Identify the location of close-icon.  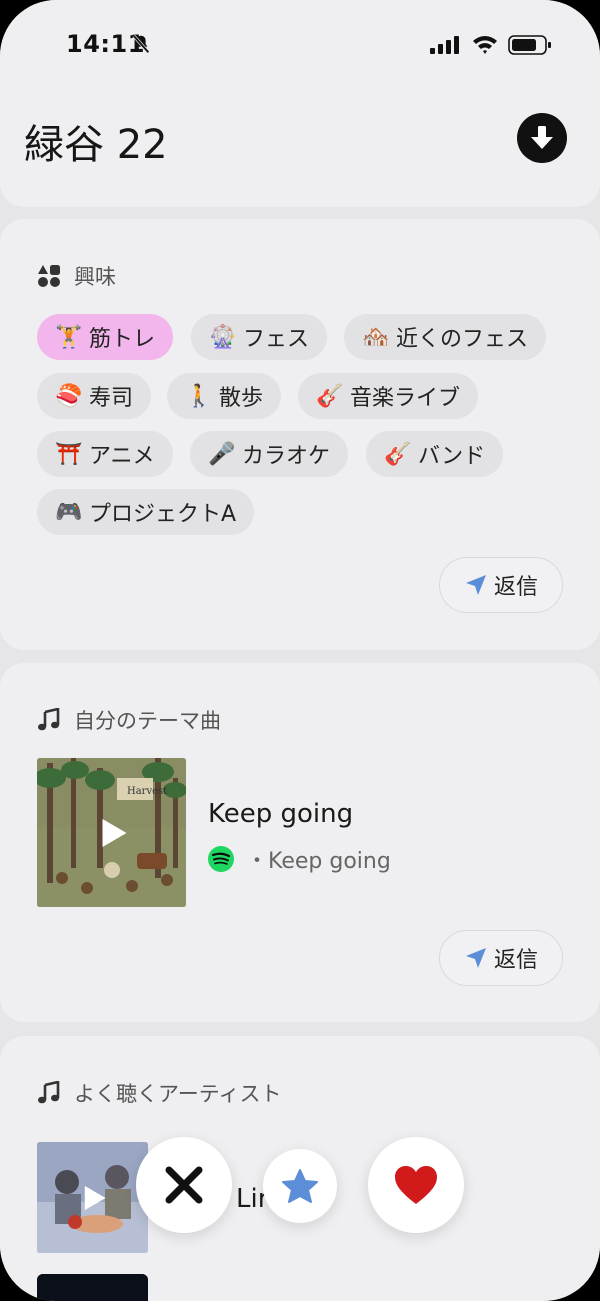
(184, 1185).